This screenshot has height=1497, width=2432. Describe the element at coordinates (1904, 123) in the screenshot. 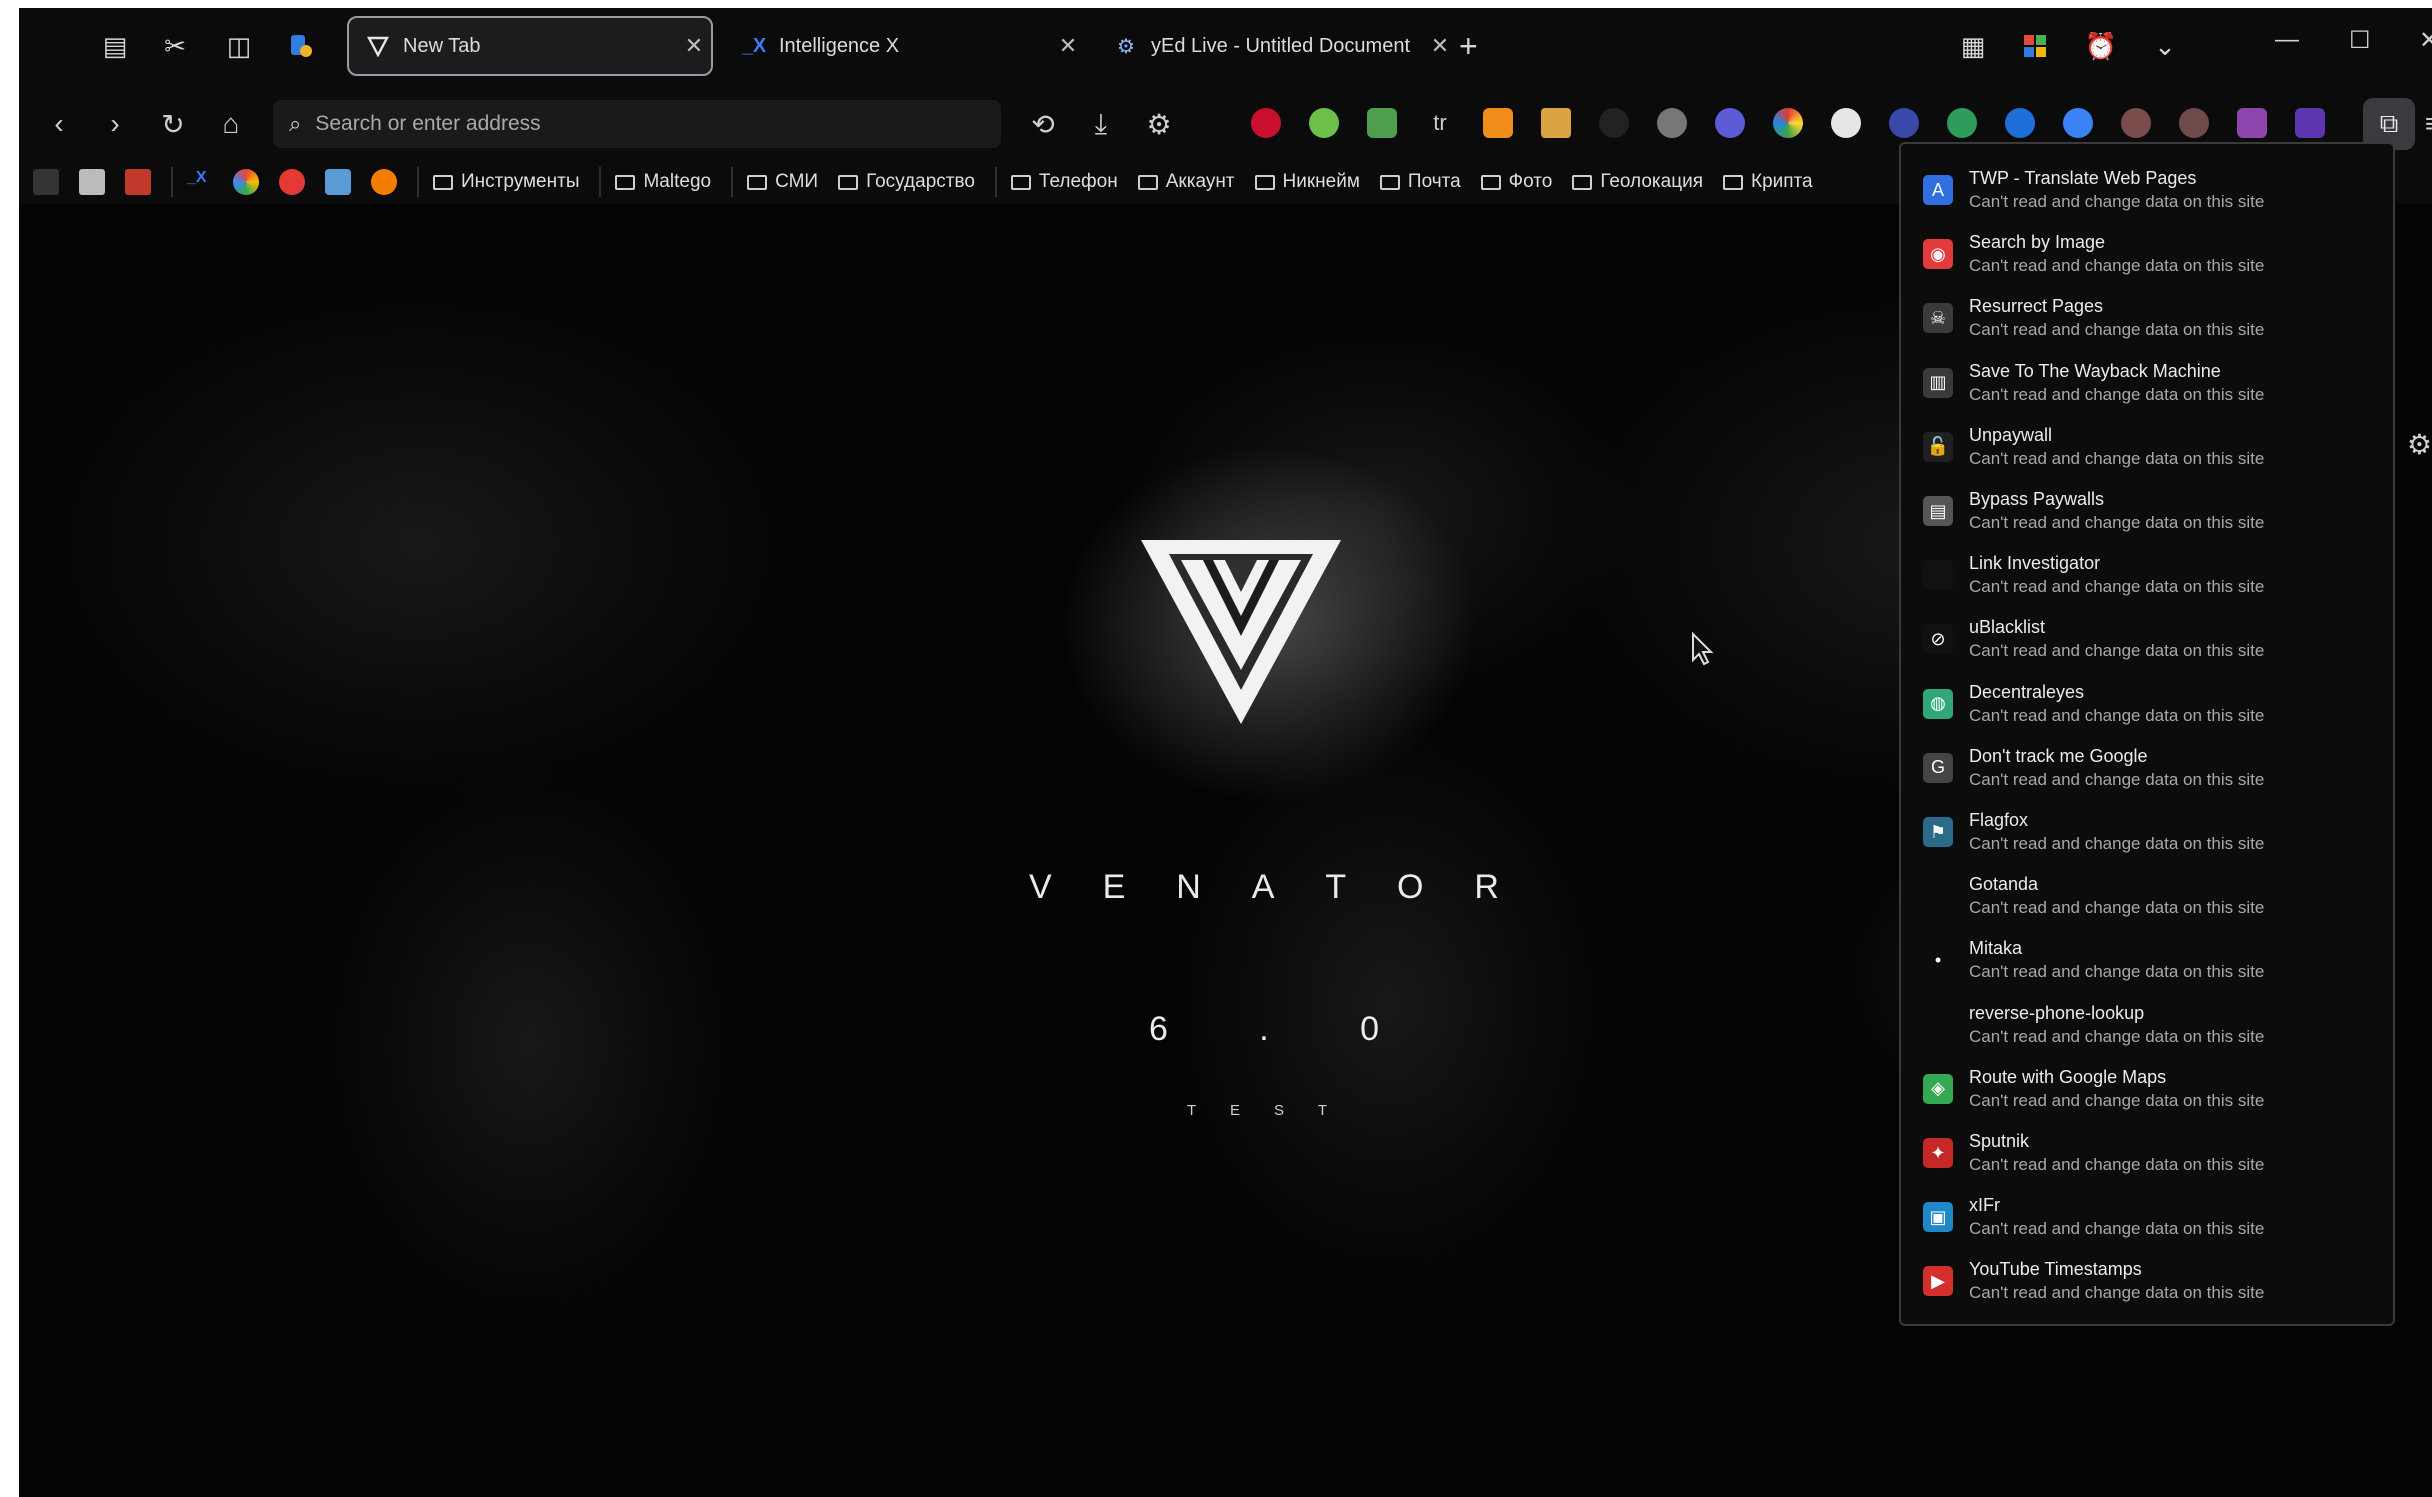

I see `extension-blue-red-icon` at that location.